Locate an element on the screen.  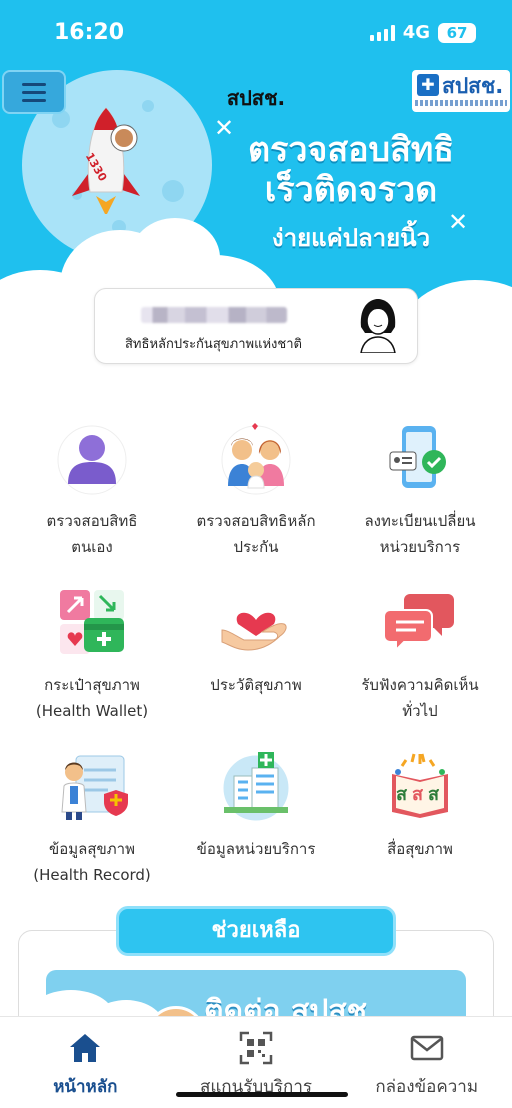
home-indicator is located at coordinates (262, 1094).